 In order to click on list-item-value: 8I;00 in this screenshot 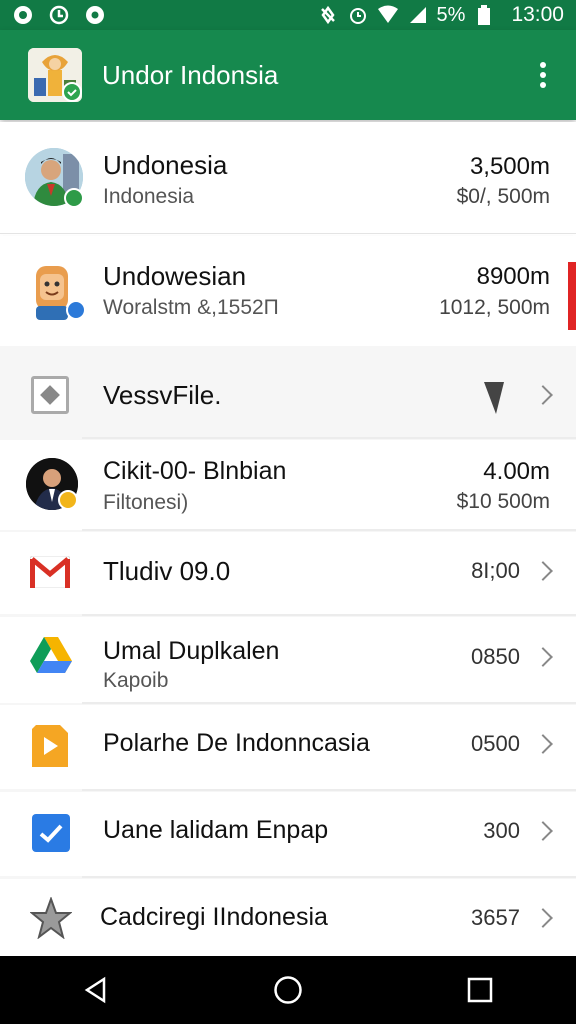, I will do `click(495, 570)`.